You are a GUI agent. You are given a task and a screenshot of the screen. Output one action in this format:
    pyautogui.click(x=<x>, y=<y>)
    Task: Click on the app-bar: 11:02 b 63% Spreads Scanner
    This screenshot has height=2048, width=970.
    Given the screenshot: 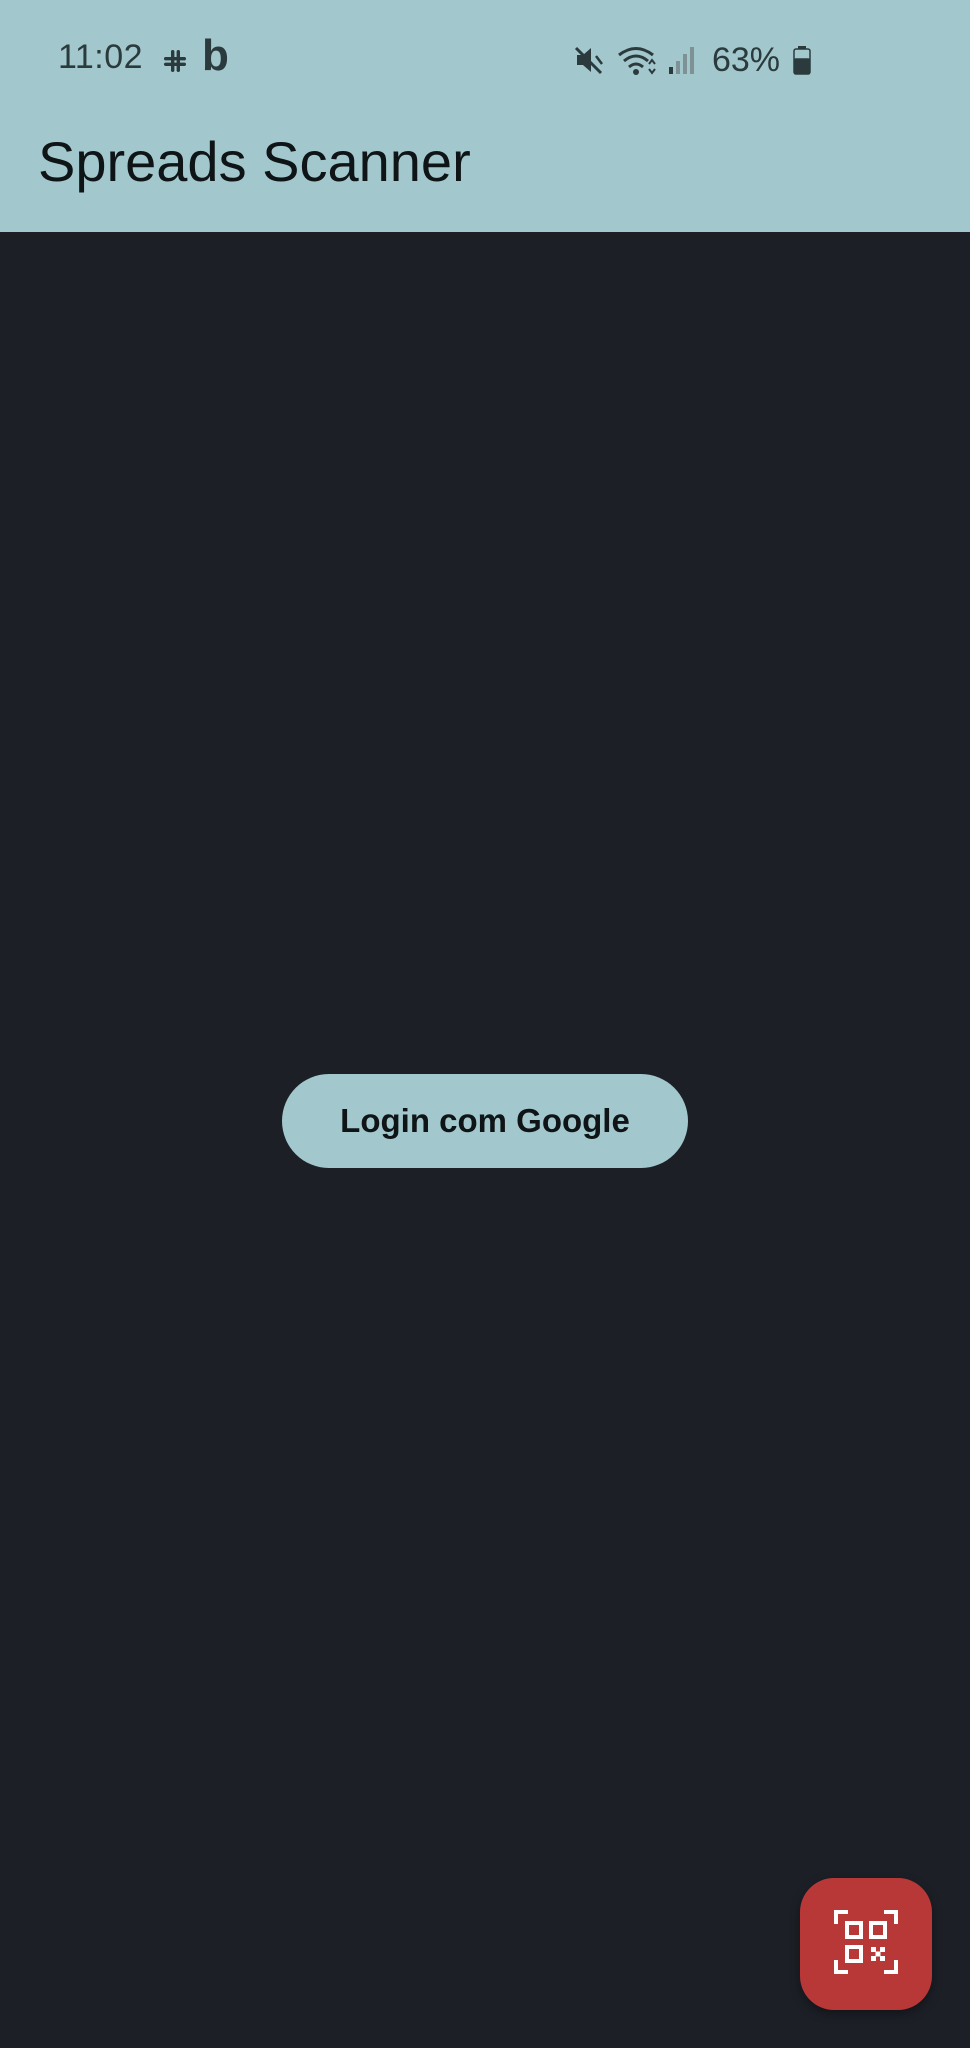 What is the action you would take?
    pyautogui.click(x=485, y=116)
    